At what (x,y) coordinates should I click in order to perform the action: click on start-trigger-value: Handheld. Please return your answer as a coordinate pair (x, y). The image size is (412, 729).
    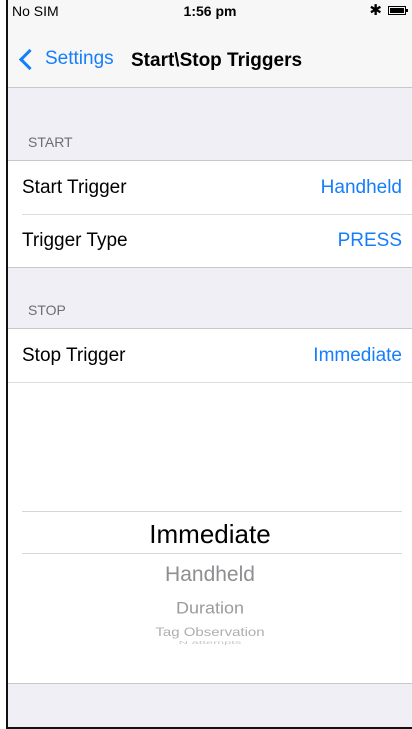
    Looking at the image, I should click on (361, 188).